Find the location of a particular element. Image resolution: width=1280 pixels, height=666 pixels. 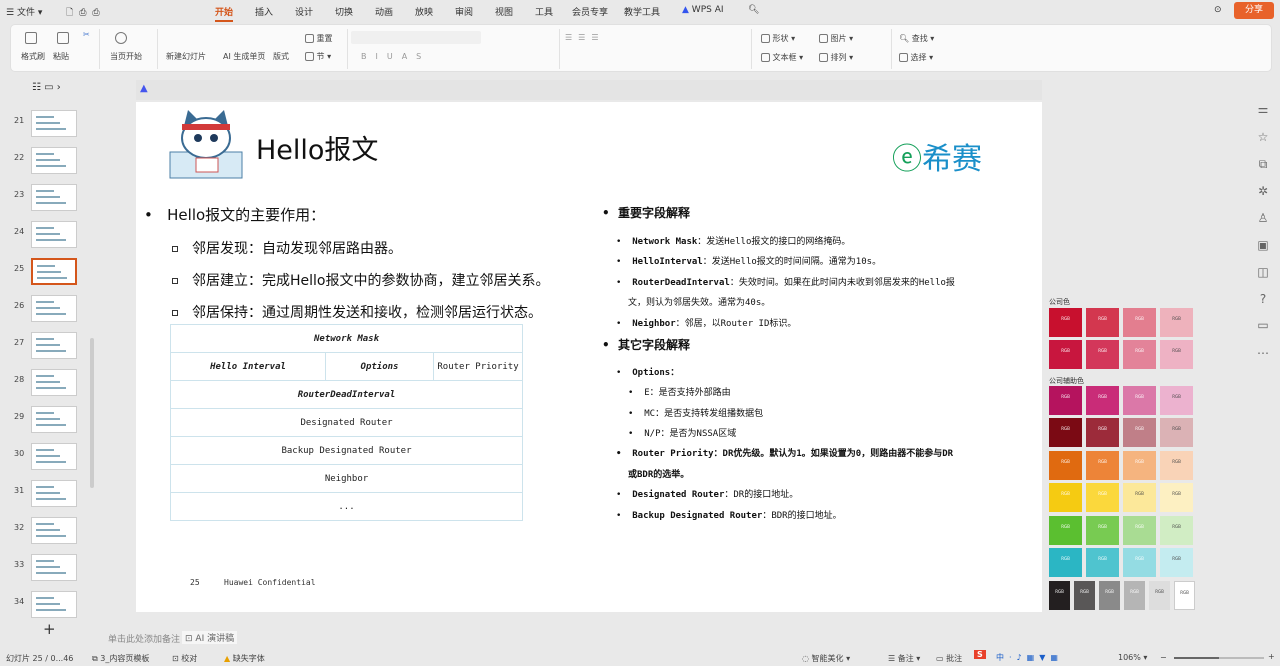

zoom-select: 106% ▾ is located at coordinates (1132, 657).